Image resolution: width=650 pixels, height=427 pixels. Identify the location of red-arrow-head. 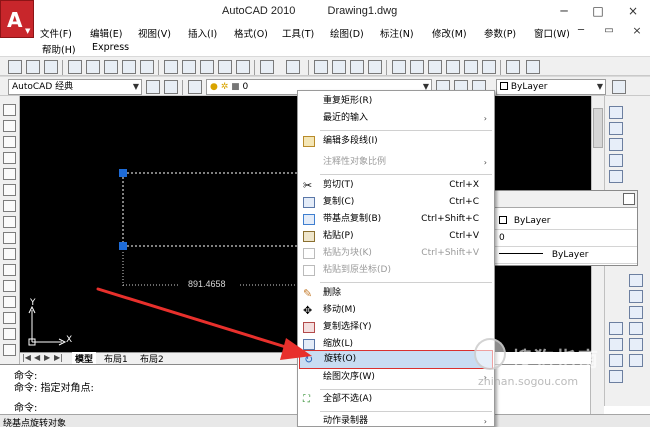
(296, 349).